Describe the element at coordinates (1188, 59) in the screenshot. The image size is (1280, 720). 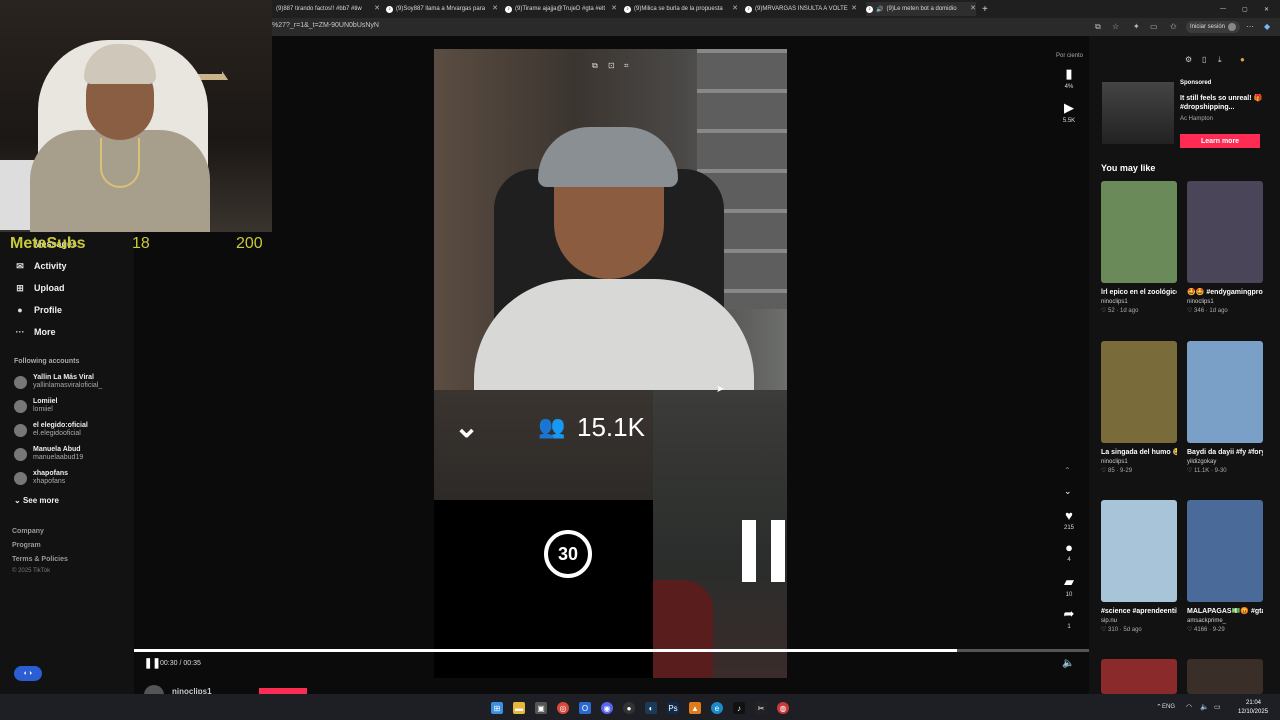
I see `settings-icon: ⚙` at that location.